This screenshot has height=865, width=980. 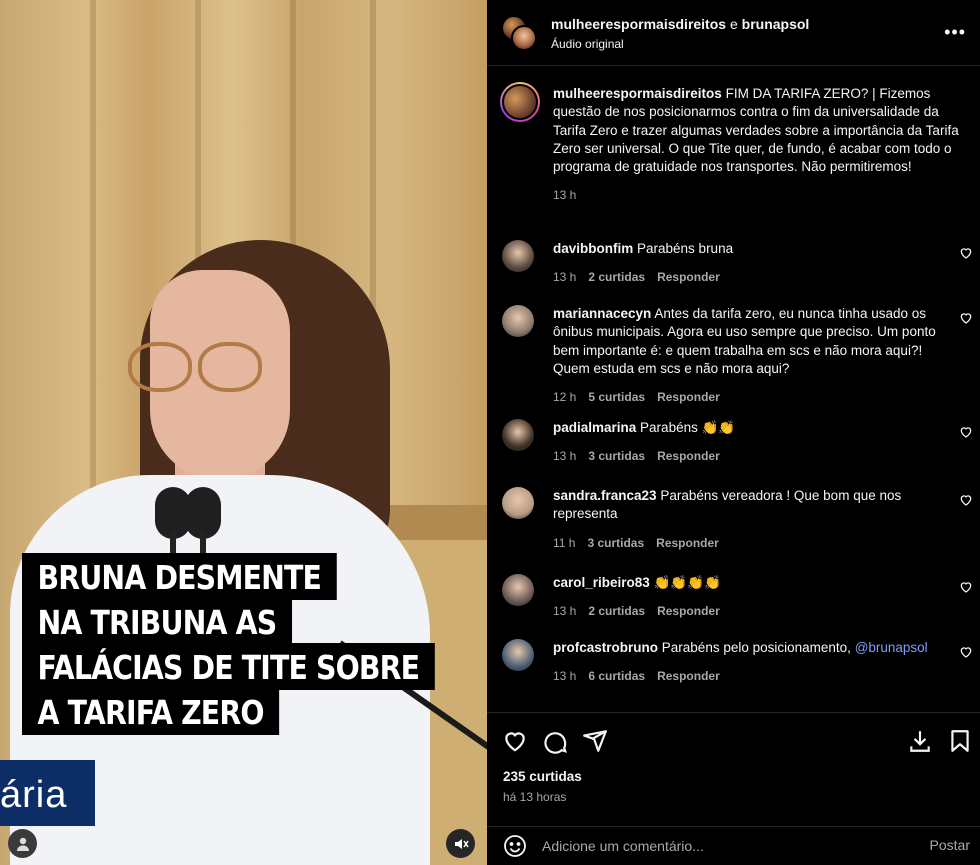 What do you see at coordinates (638, 24) in the screenshot?
I see `author-link: mulheerespormaisdireitos` at bounding box center [638, 24].